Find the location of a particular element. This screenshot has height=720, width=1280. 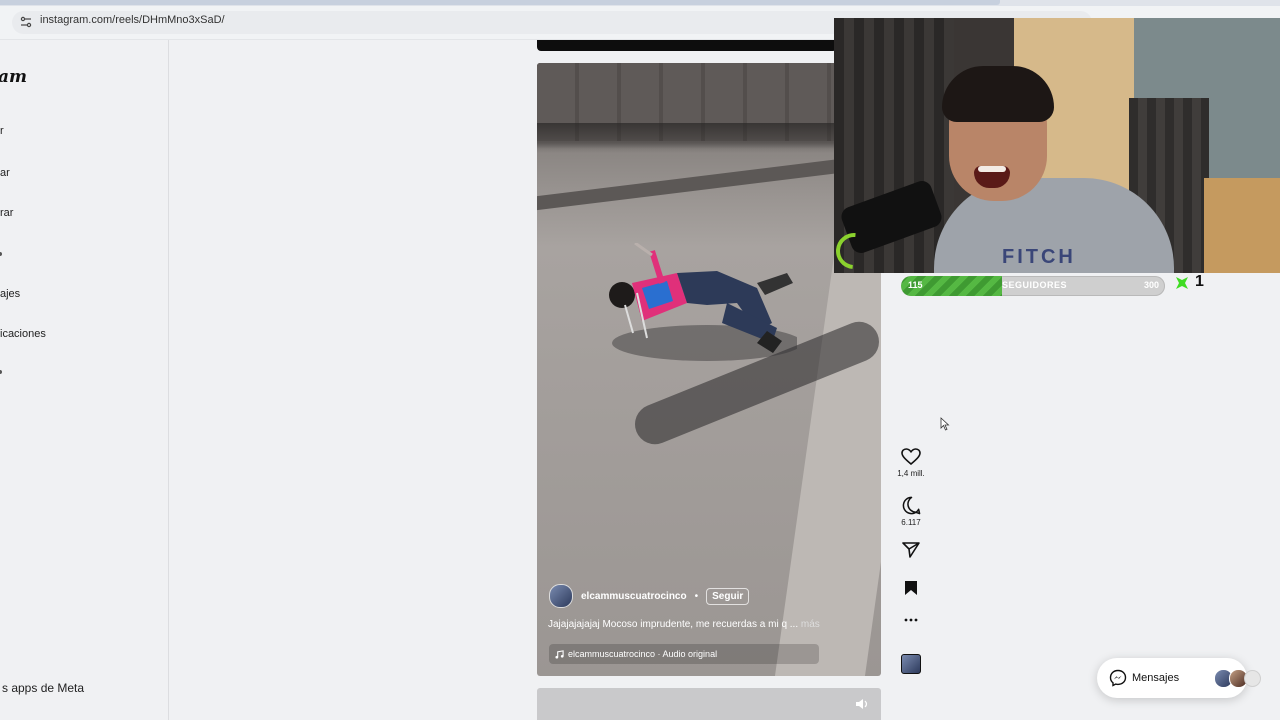

streamer-webcam: FITCH is located at coordinates (1057, 145).